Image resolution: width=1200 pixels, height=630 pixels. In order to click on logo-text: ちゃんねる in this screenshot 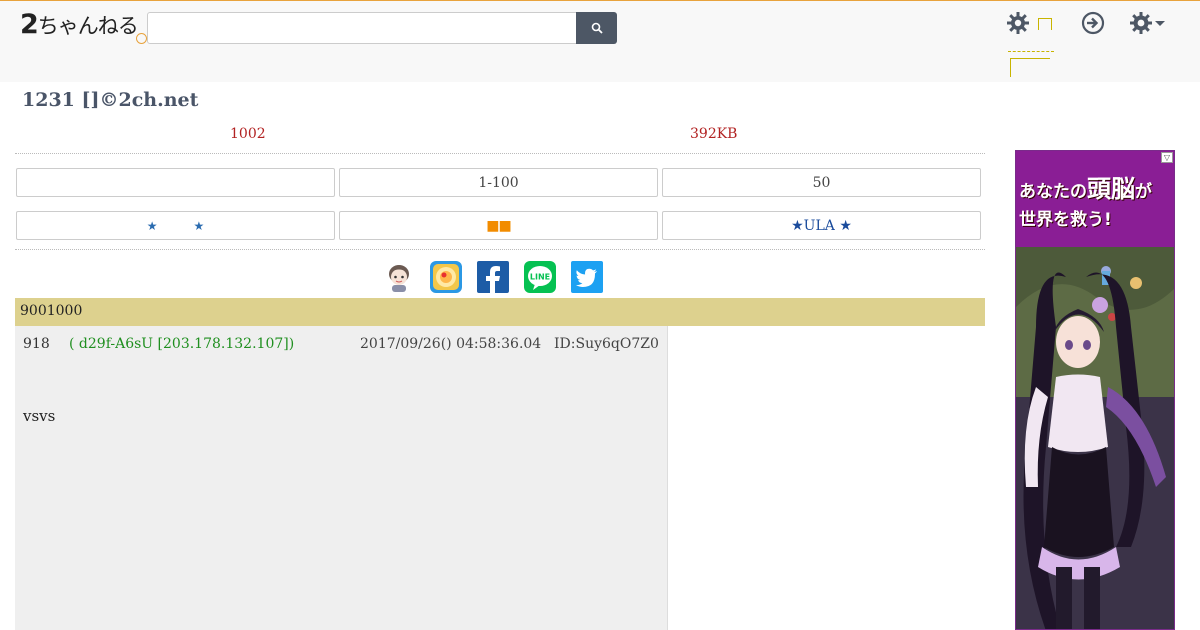, I will do `click(88, 26)`.